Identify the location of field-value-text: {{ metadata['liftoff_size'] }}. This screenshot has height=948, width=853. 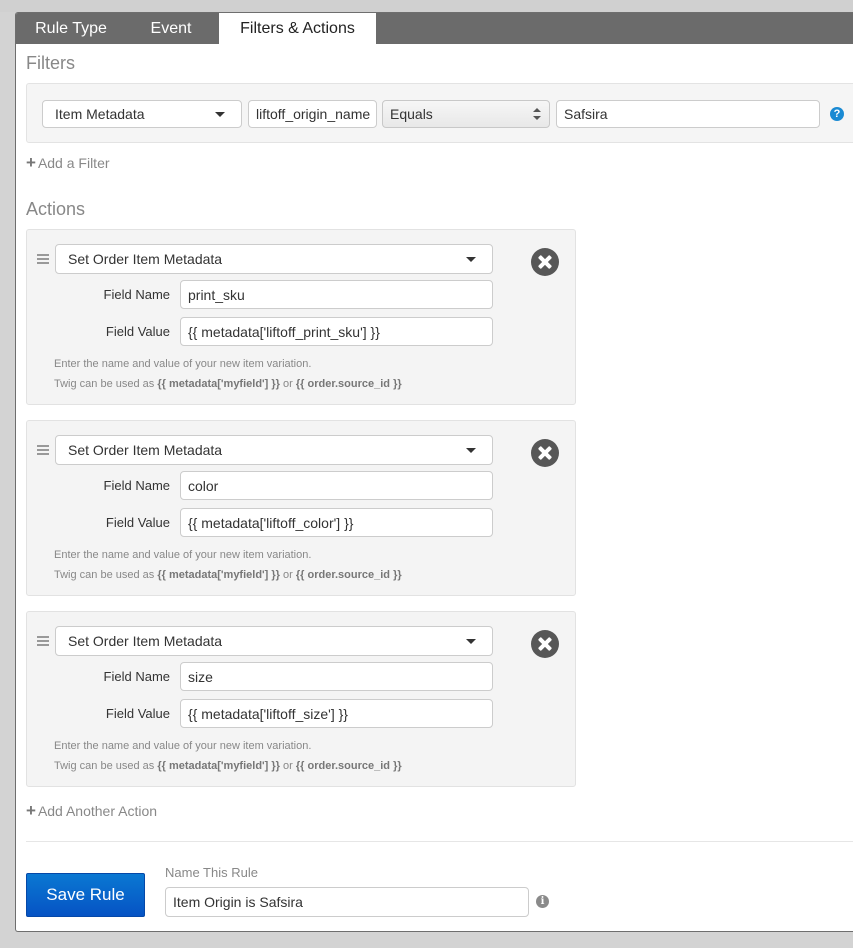
(268, 713).